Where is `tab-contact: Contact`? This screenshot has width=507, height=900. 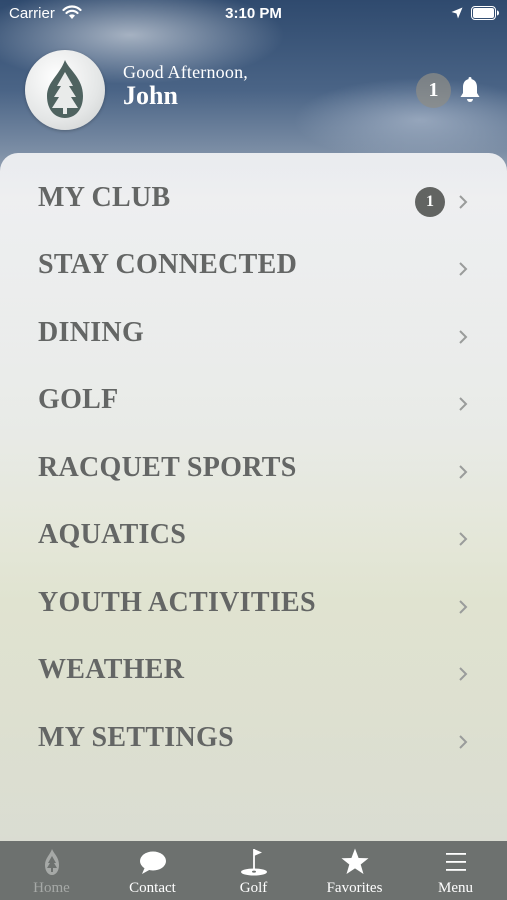 tab-contact: Contact is located at coordinates (152, 870).